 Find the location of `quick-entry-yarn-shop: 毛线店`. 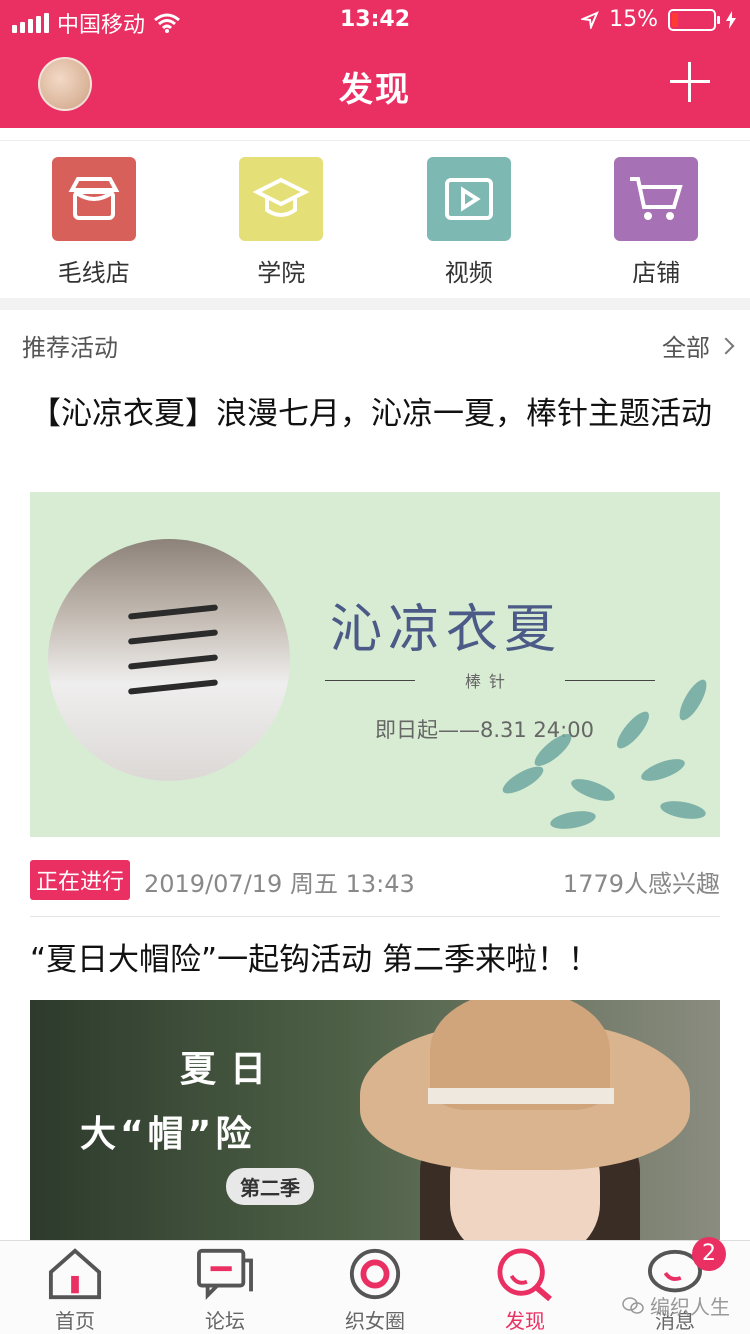

quick-entry-yarn-shop: 毛线店 is located at coordinates (94, 219).